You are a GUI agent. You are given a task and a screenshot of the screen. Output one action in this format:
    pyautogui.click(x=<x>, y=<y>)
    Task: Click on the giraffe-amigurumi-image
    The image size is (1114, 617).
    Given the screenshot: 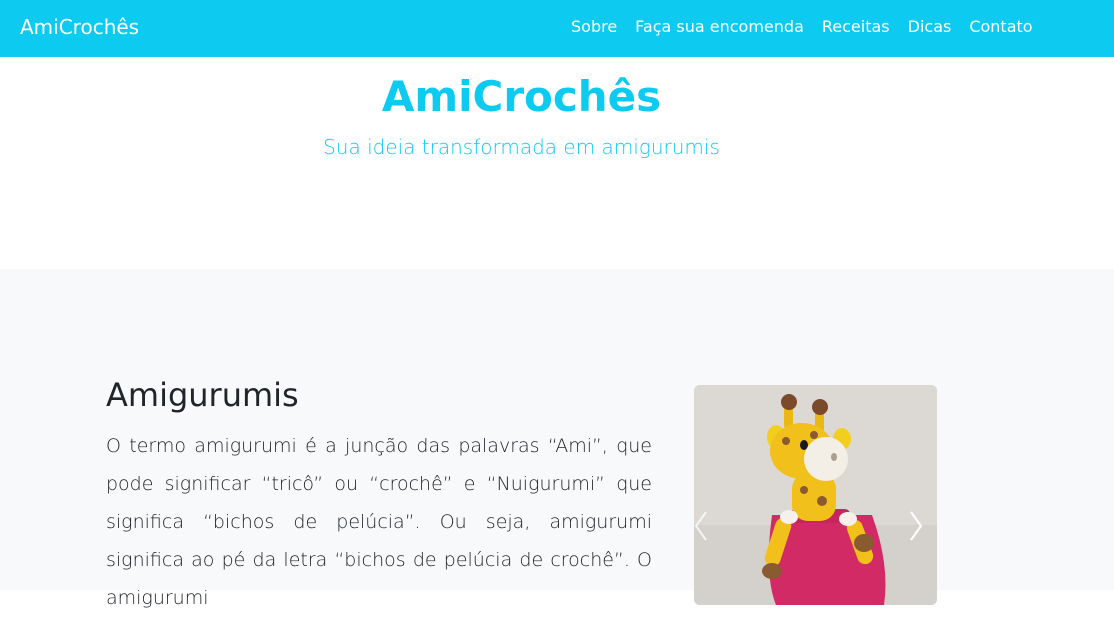 What is the action you would take?
    pyautogui.click(x=815, y=495)
    